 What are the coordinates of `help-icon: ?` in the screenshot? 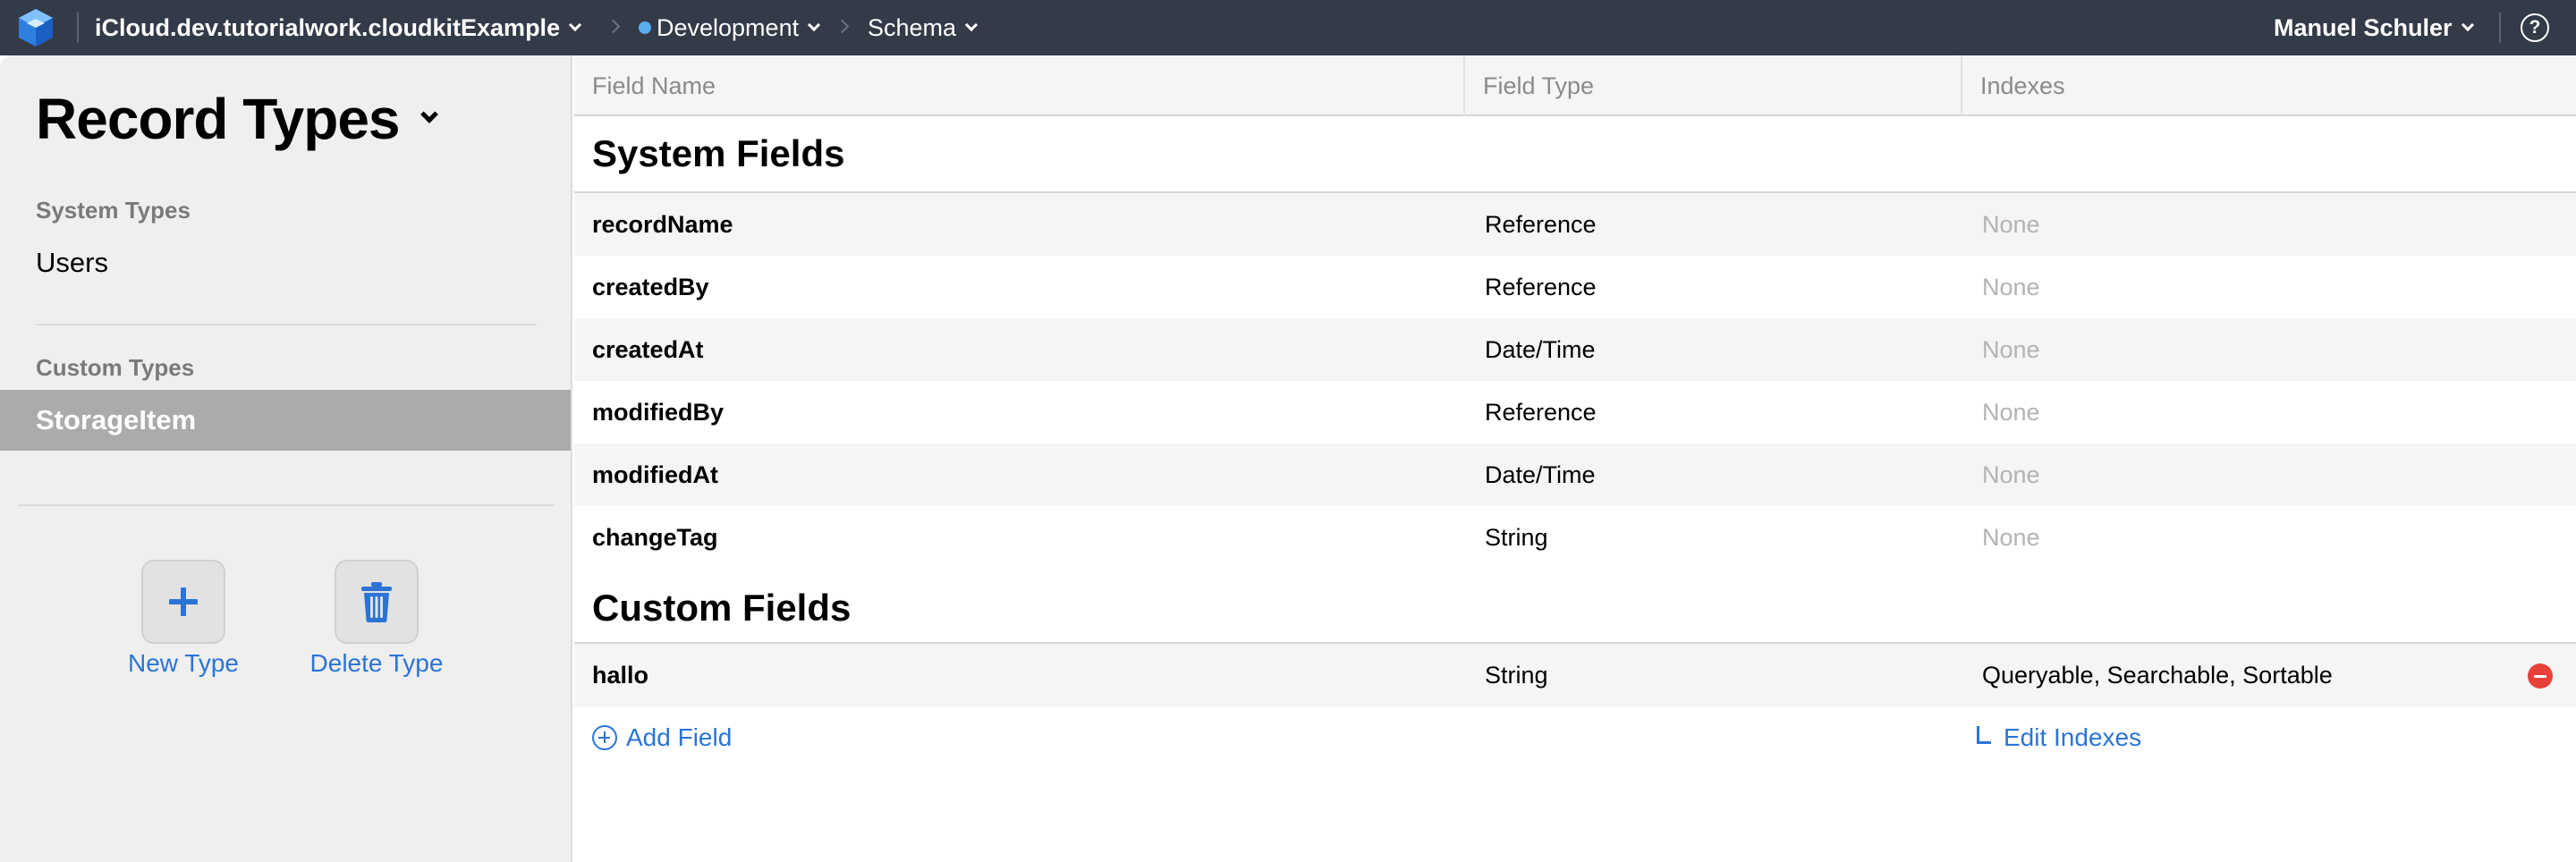 It's located at (2535, 28).